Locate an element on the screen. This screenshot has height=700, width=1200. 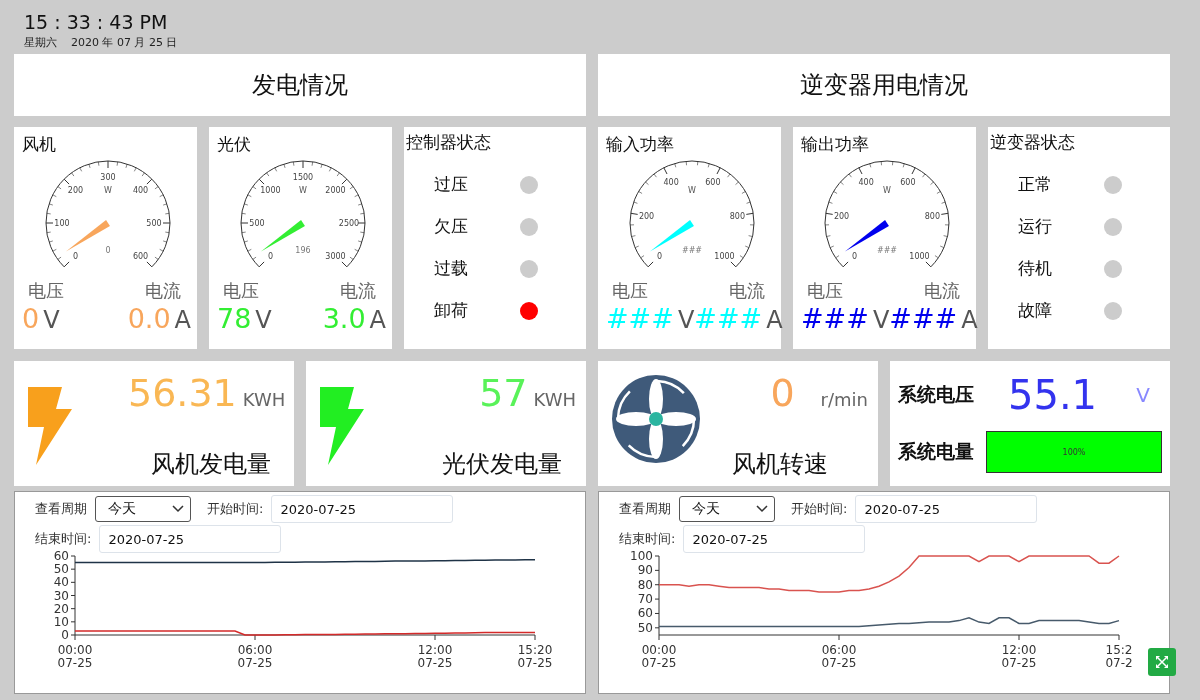
y-tick-label: 20 is located at coordinates (61, 608).